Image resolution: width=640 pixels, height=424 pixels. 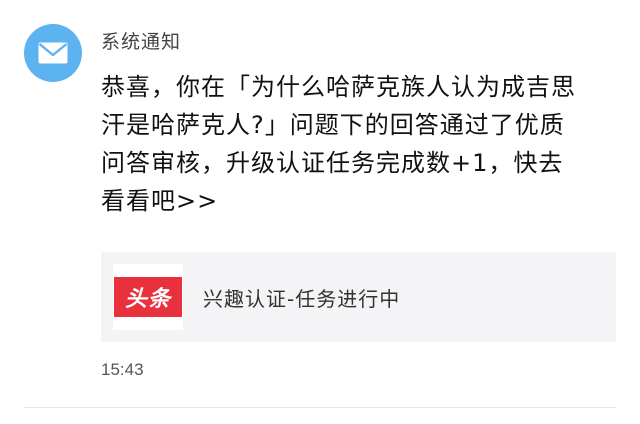 What do you see at coordinates (333, 125) in the screenshot?
I see `message-line: 汗是哈萨克人?」问题下的回答通过了优质` at bounding box center [333, 125].